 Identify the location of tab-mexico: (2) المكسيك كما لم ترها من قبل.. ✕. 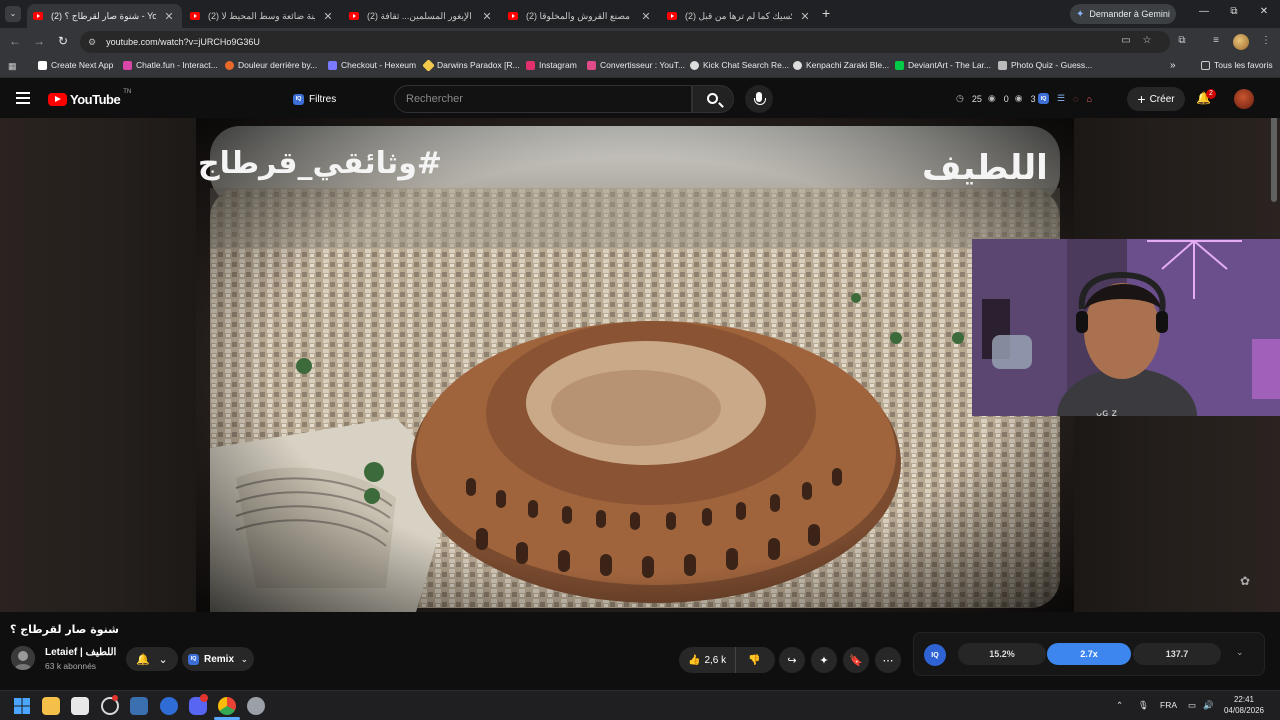
(739, 16).